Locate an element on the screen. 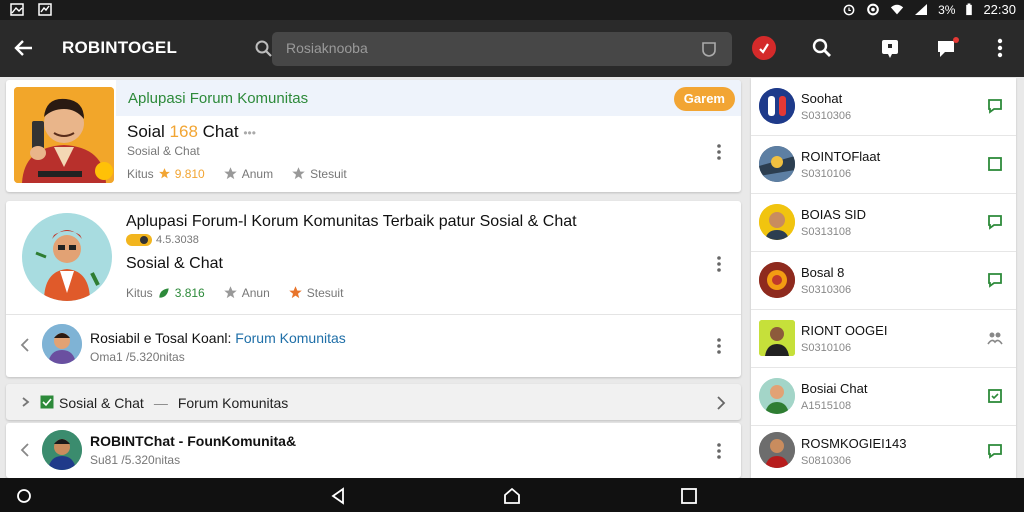 This screenshot has height=512, width=1024. chat-icon is located at coordinates (947, 48).